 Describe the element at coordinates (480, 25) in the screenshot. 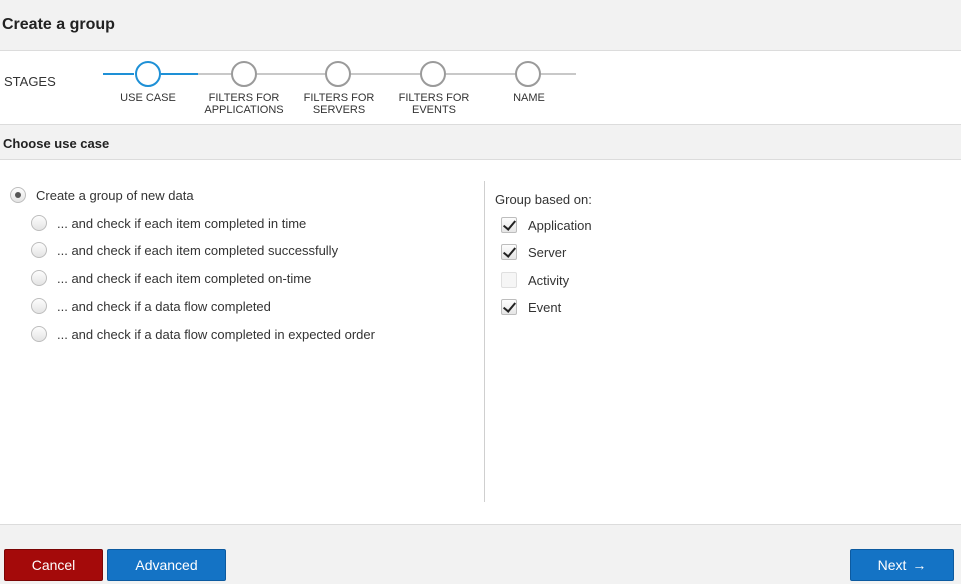

I see `dialog-header: Create a group` at that location.